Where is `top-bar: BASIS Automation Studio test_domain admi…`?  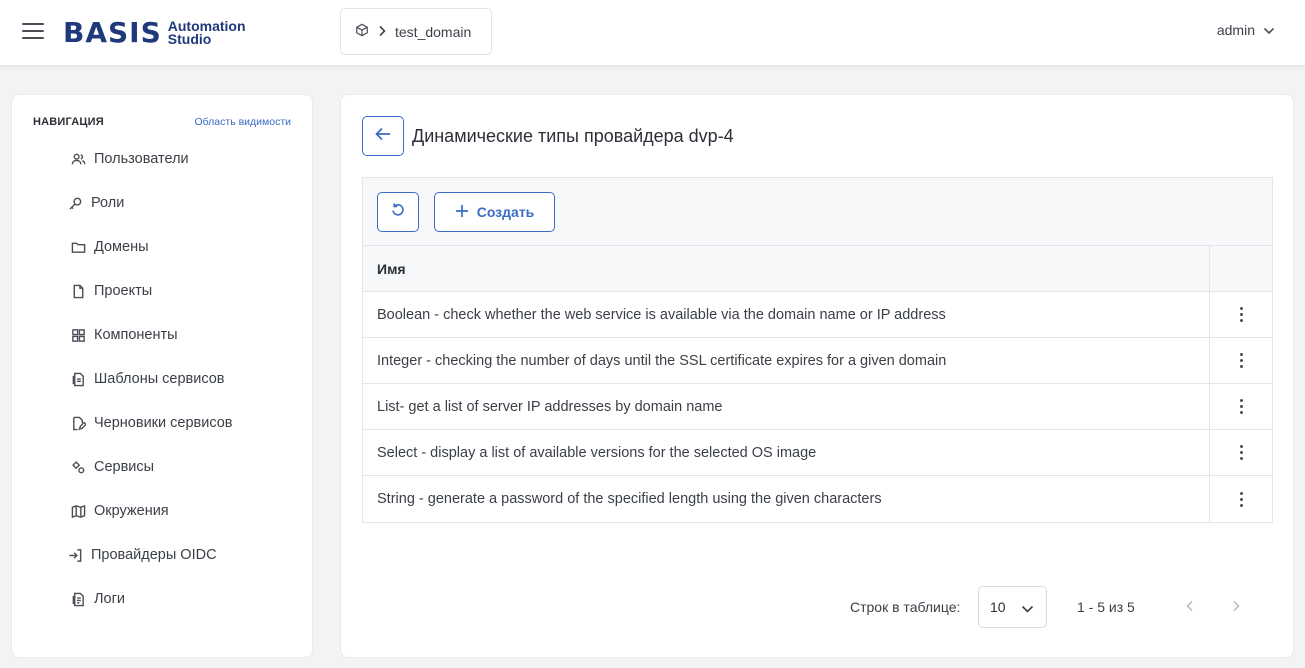 top-bar: BASIS Automation Studio test_domain admi… is located at coordinates (652, 33).